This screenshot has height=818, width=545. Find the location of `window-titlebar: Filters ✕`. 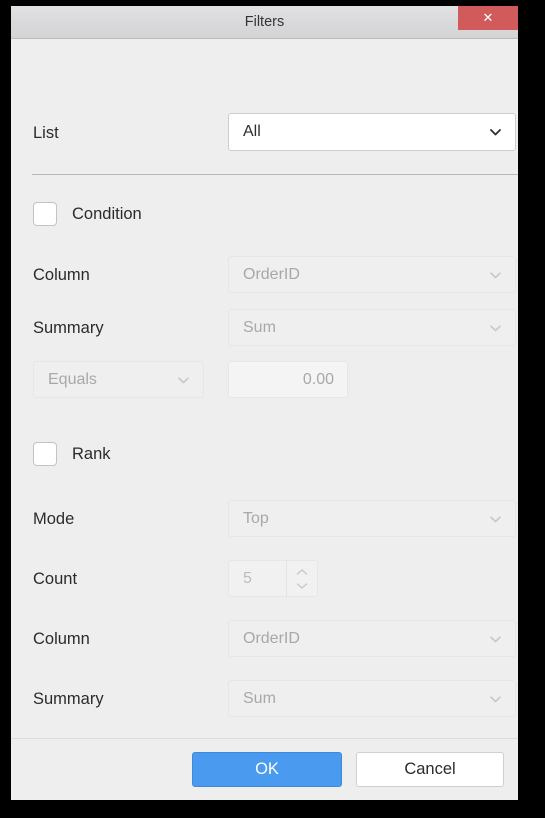

window-titlebar: Filters ✕ is located at coordinates (264, 22).